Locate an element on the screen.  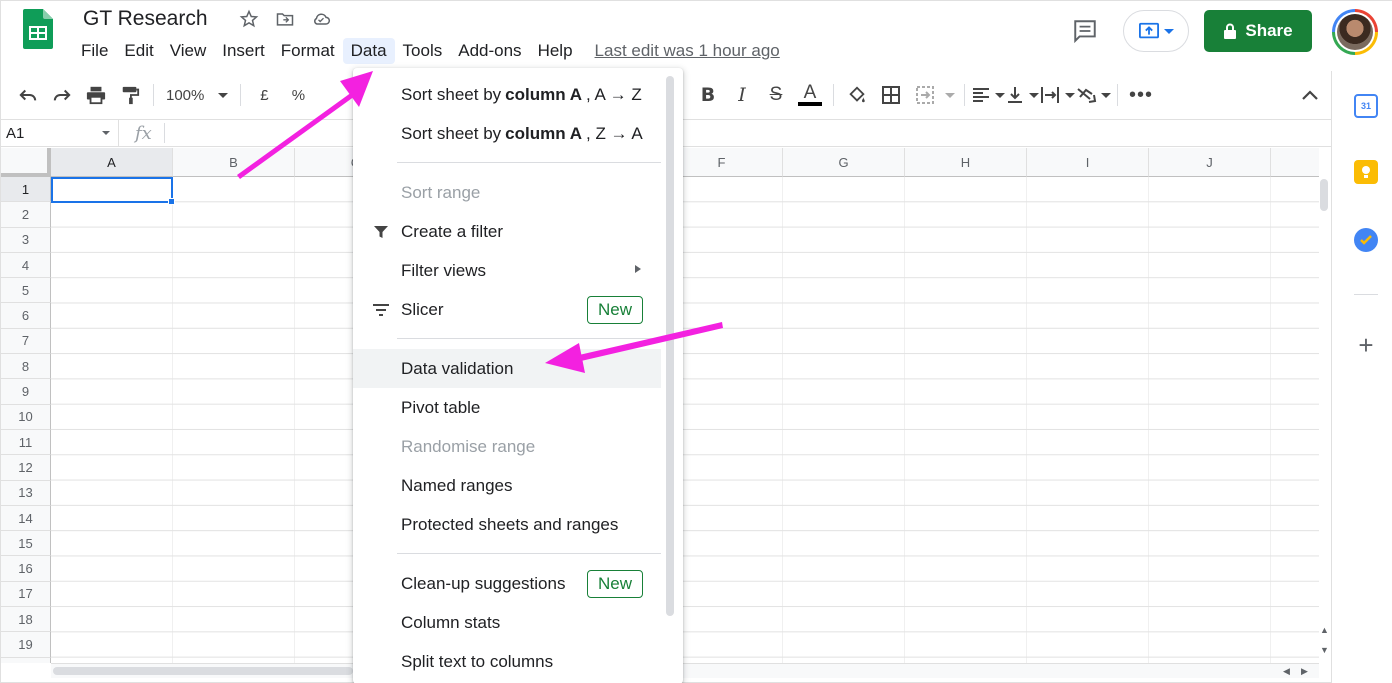
row-header: 16 is located at coordinates (26, 569).